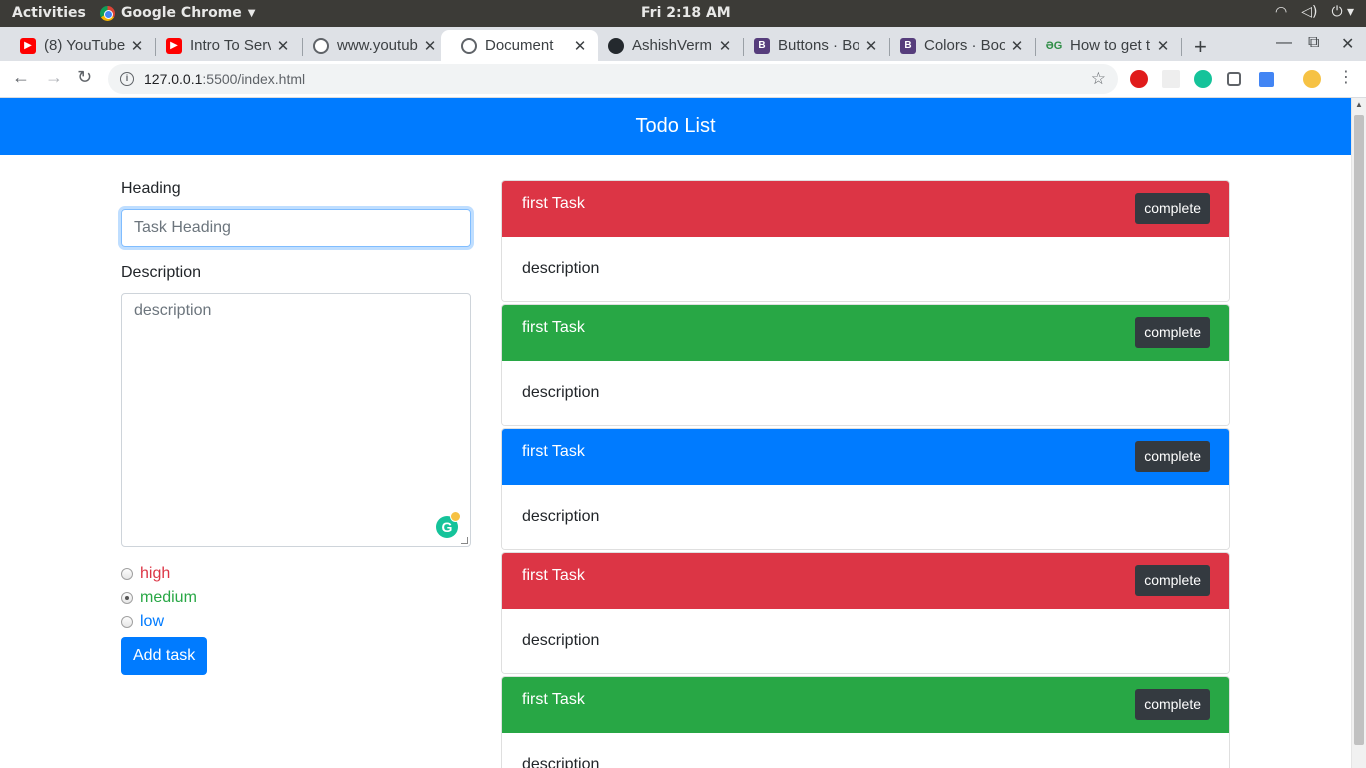  What do you see at coordinates (151, 188) in the screenshot?
I see `heading-label: Heading` at bounding box center [151, 188].